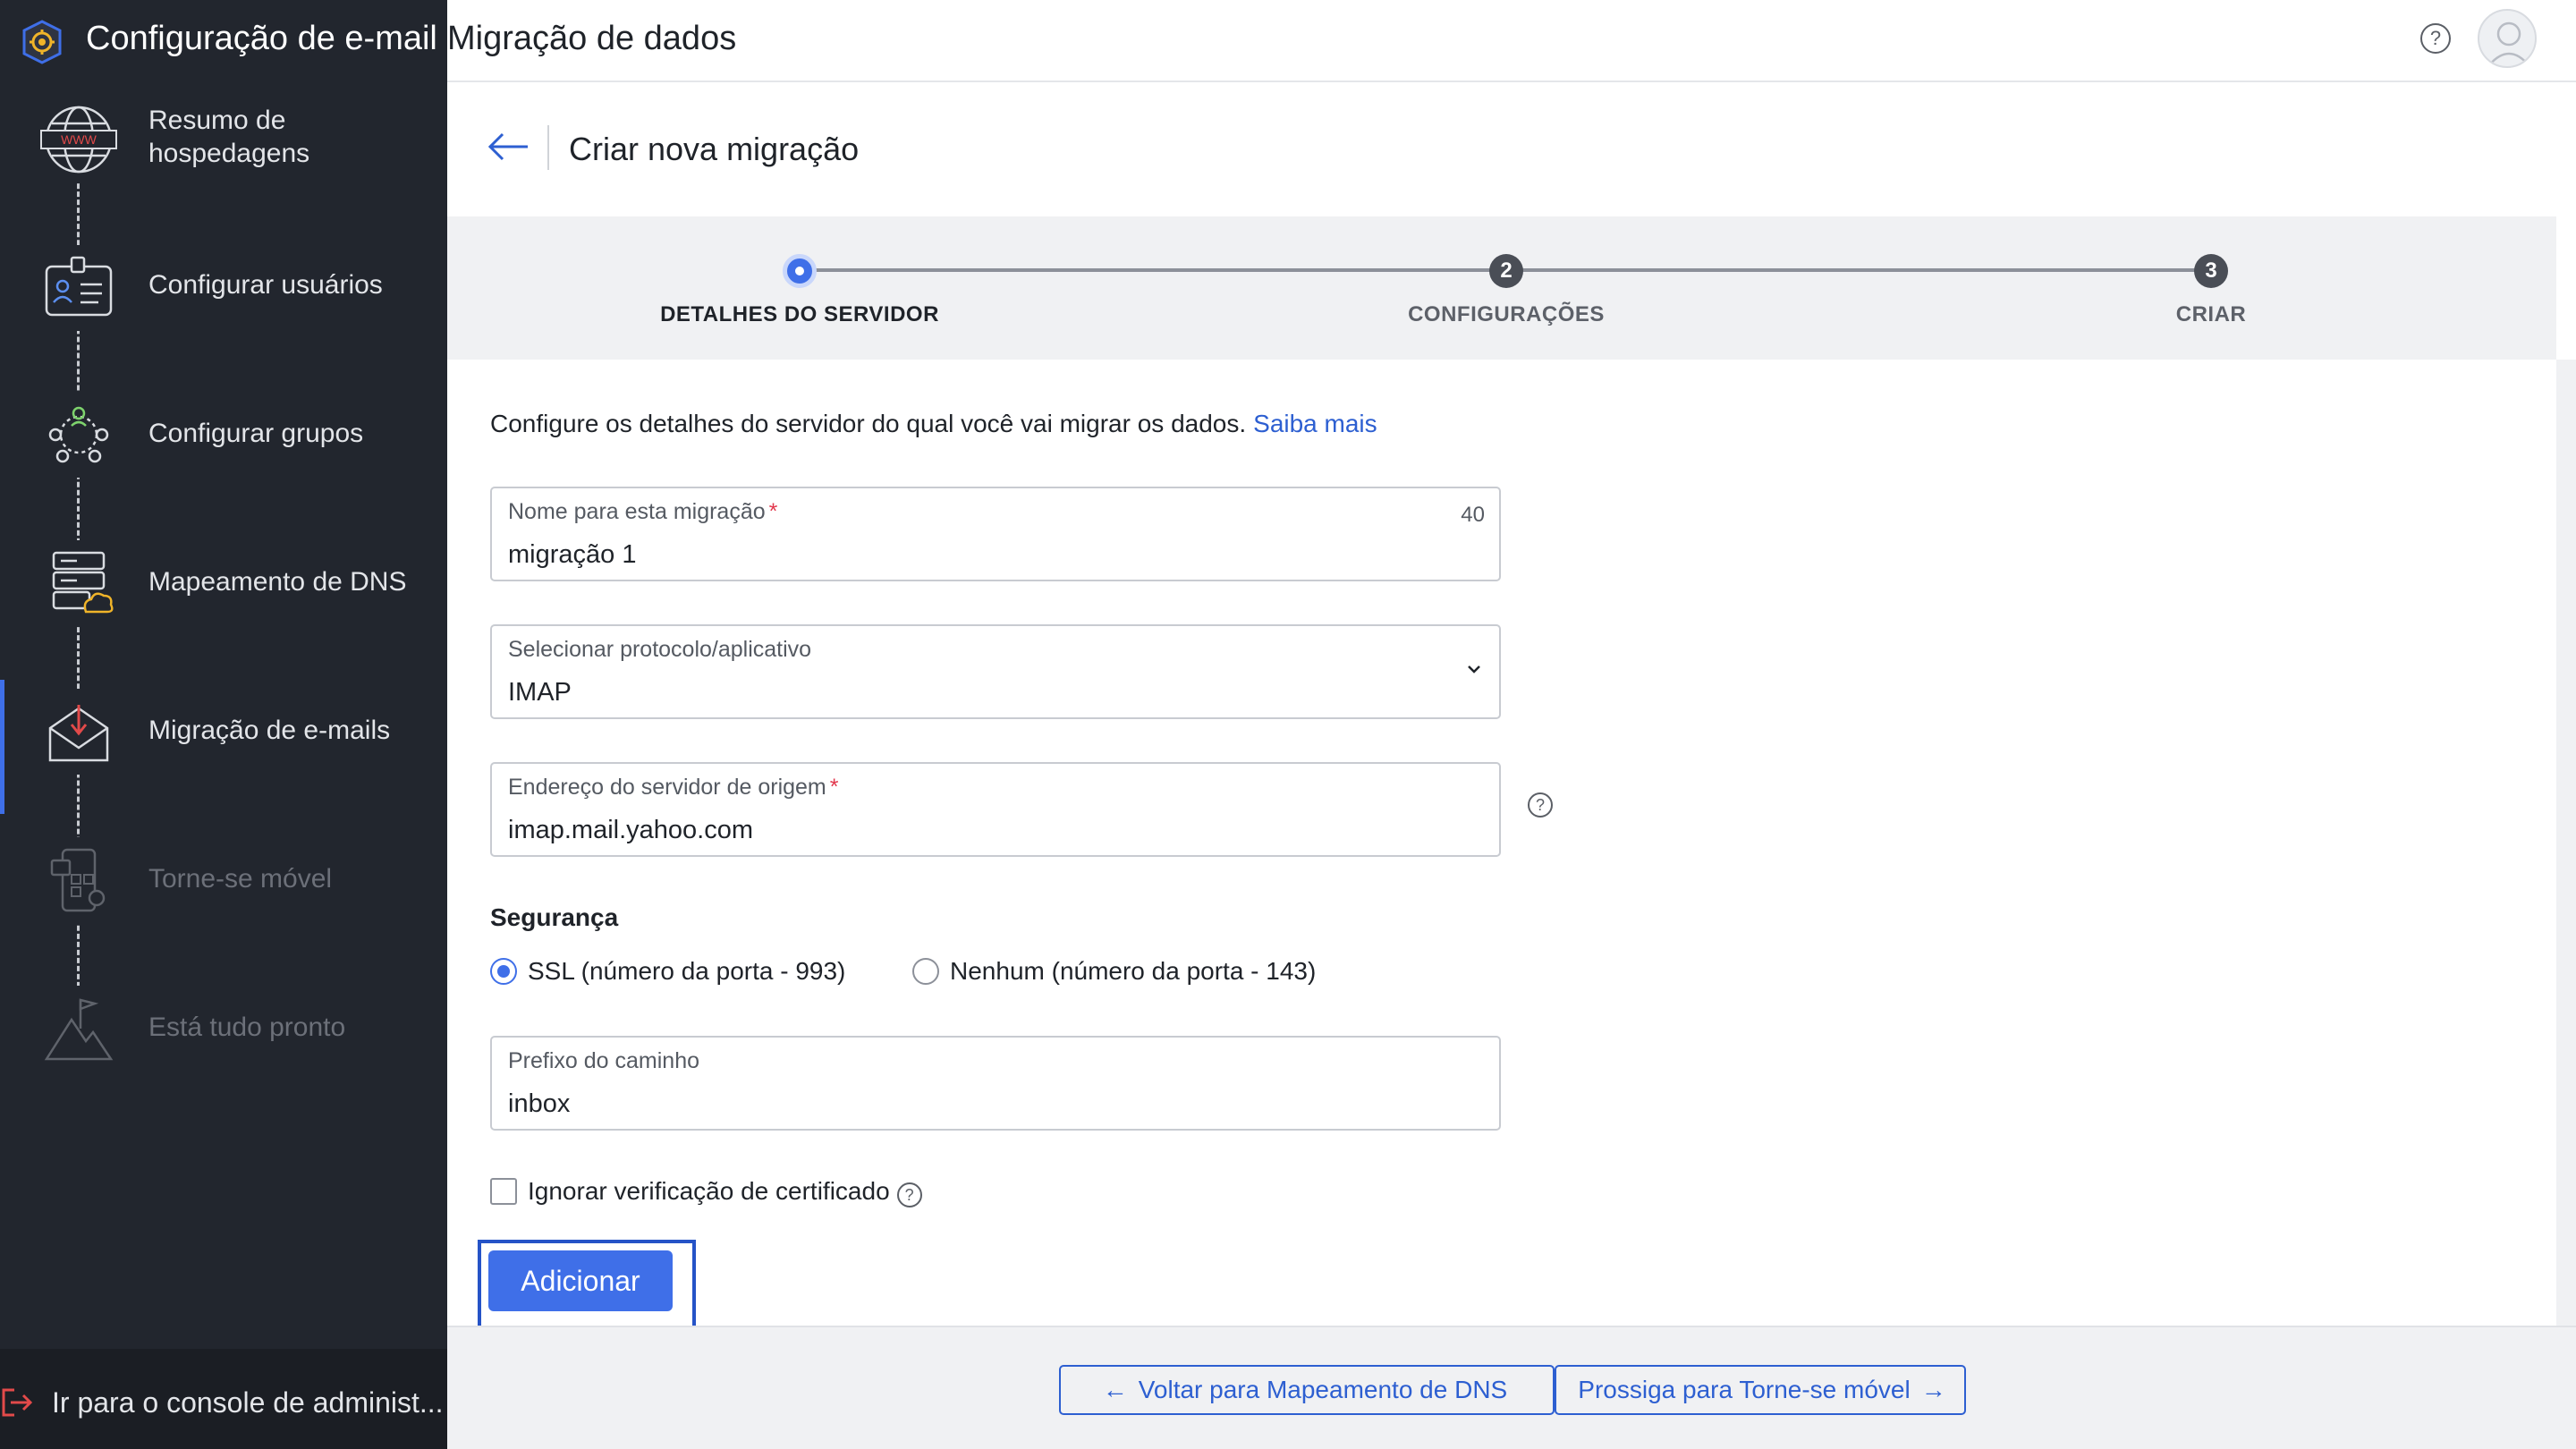 Image resolution: width=2576 pixels, height=1449 pixels. I want to click on next-go-mobile-label: Prossiga para Torne-se móvel, so click(1744, 1389).